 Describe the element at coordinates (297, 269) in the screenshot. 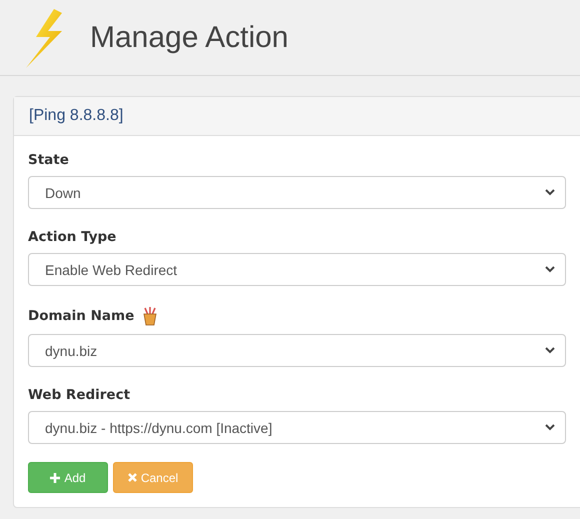

I see `select-field: Enable Web Redirect` at that location.